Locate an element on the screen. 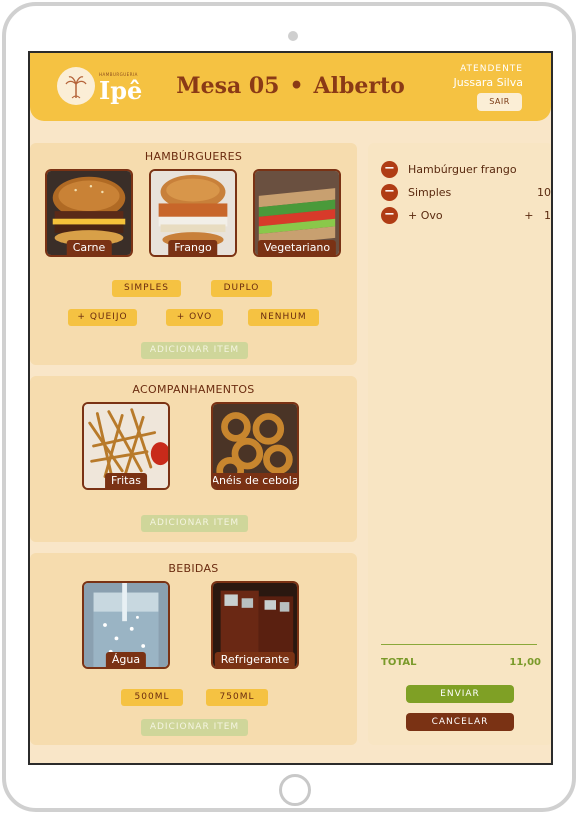 This screenshot has height=816, width=580. option-nenhum: NENHUM is located at coordinates (283, 317).